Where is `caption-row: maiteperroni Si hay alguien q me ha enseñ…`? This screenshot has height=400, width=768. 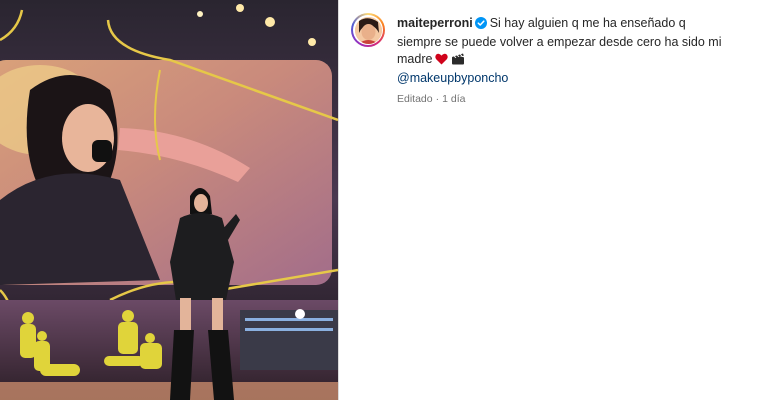 caption-row: maiteperroni Si hay alguien q me ha enseñ… is located at coordinates (539, 59).